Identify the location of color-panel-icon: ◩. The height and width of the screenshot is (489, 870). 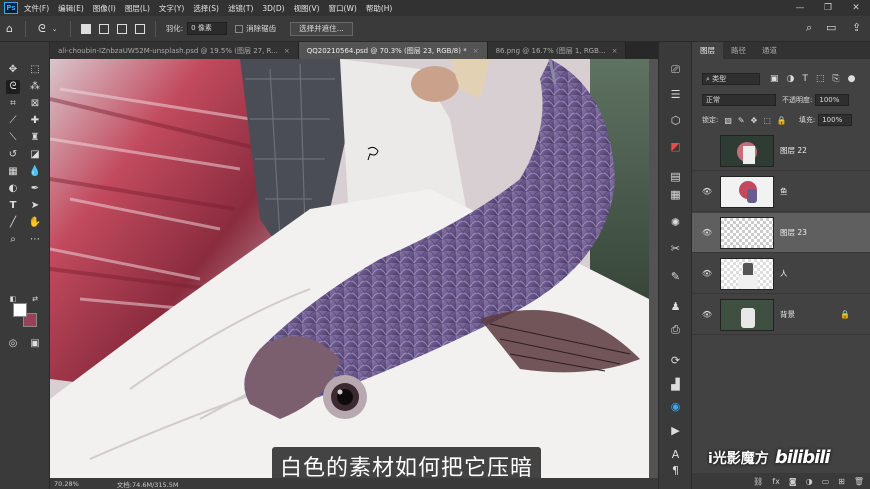
(675, 146).